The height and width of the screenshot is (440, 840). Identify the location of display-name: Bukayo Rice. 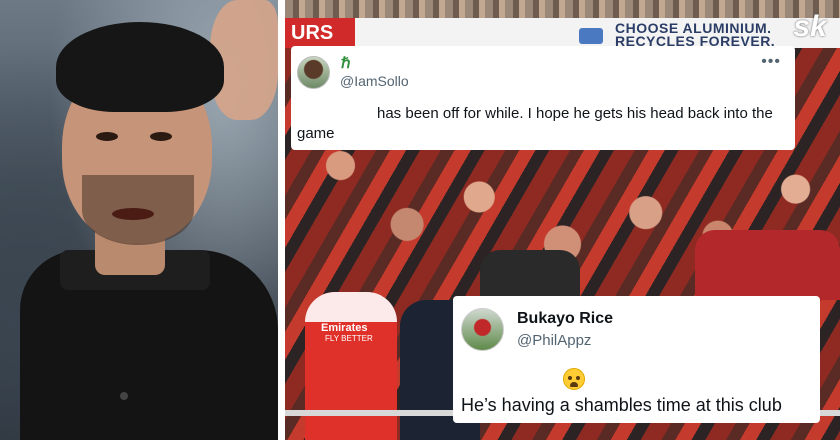
(565, 319).